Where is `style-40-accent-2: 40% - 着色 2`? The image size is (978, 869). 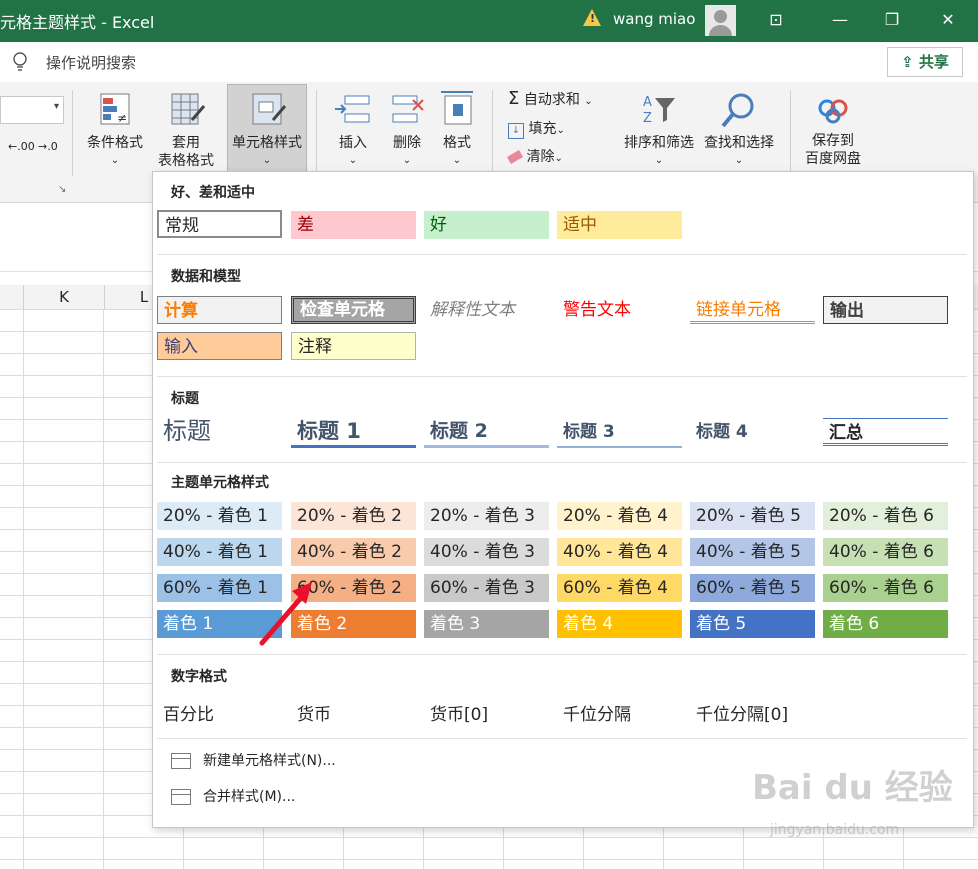 style-40-accent-2: 40% - 着色 2 is located at coordinates (353, 552).